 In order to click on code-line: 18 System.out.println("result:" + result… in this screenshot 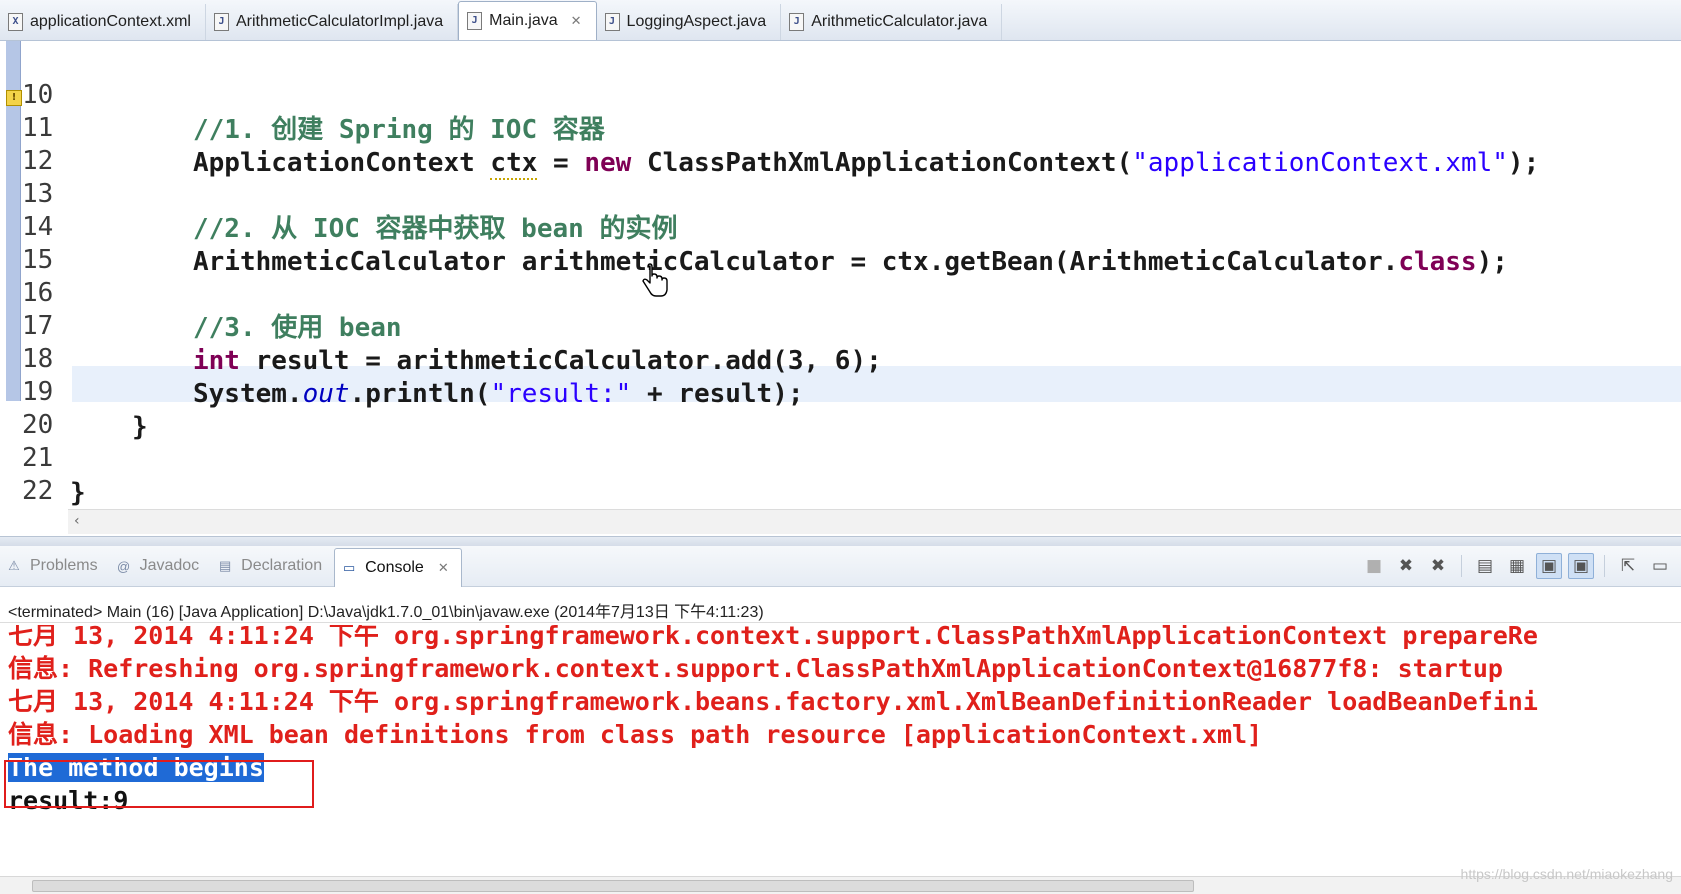, I will do `click(840, 358)`.